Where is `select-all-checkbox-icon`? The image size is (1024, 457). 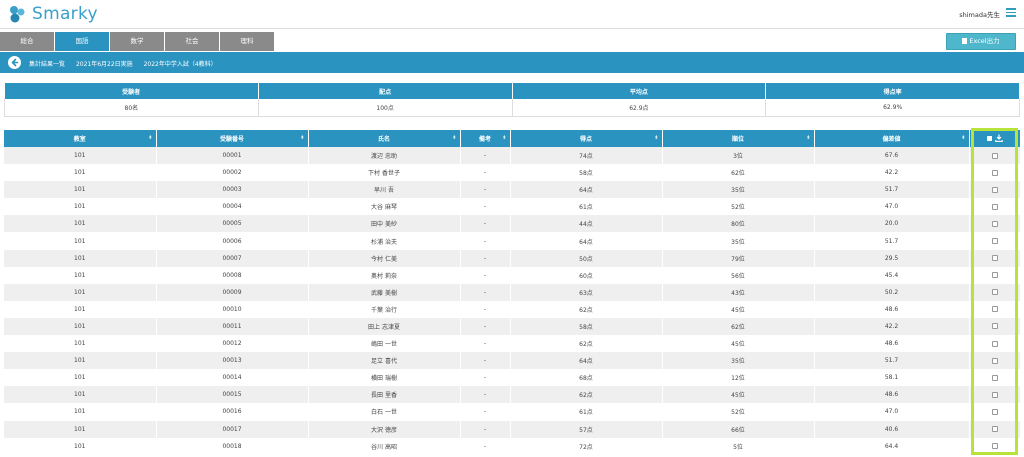 select-all-checkbox-icon is located at coordinates (989, 138).